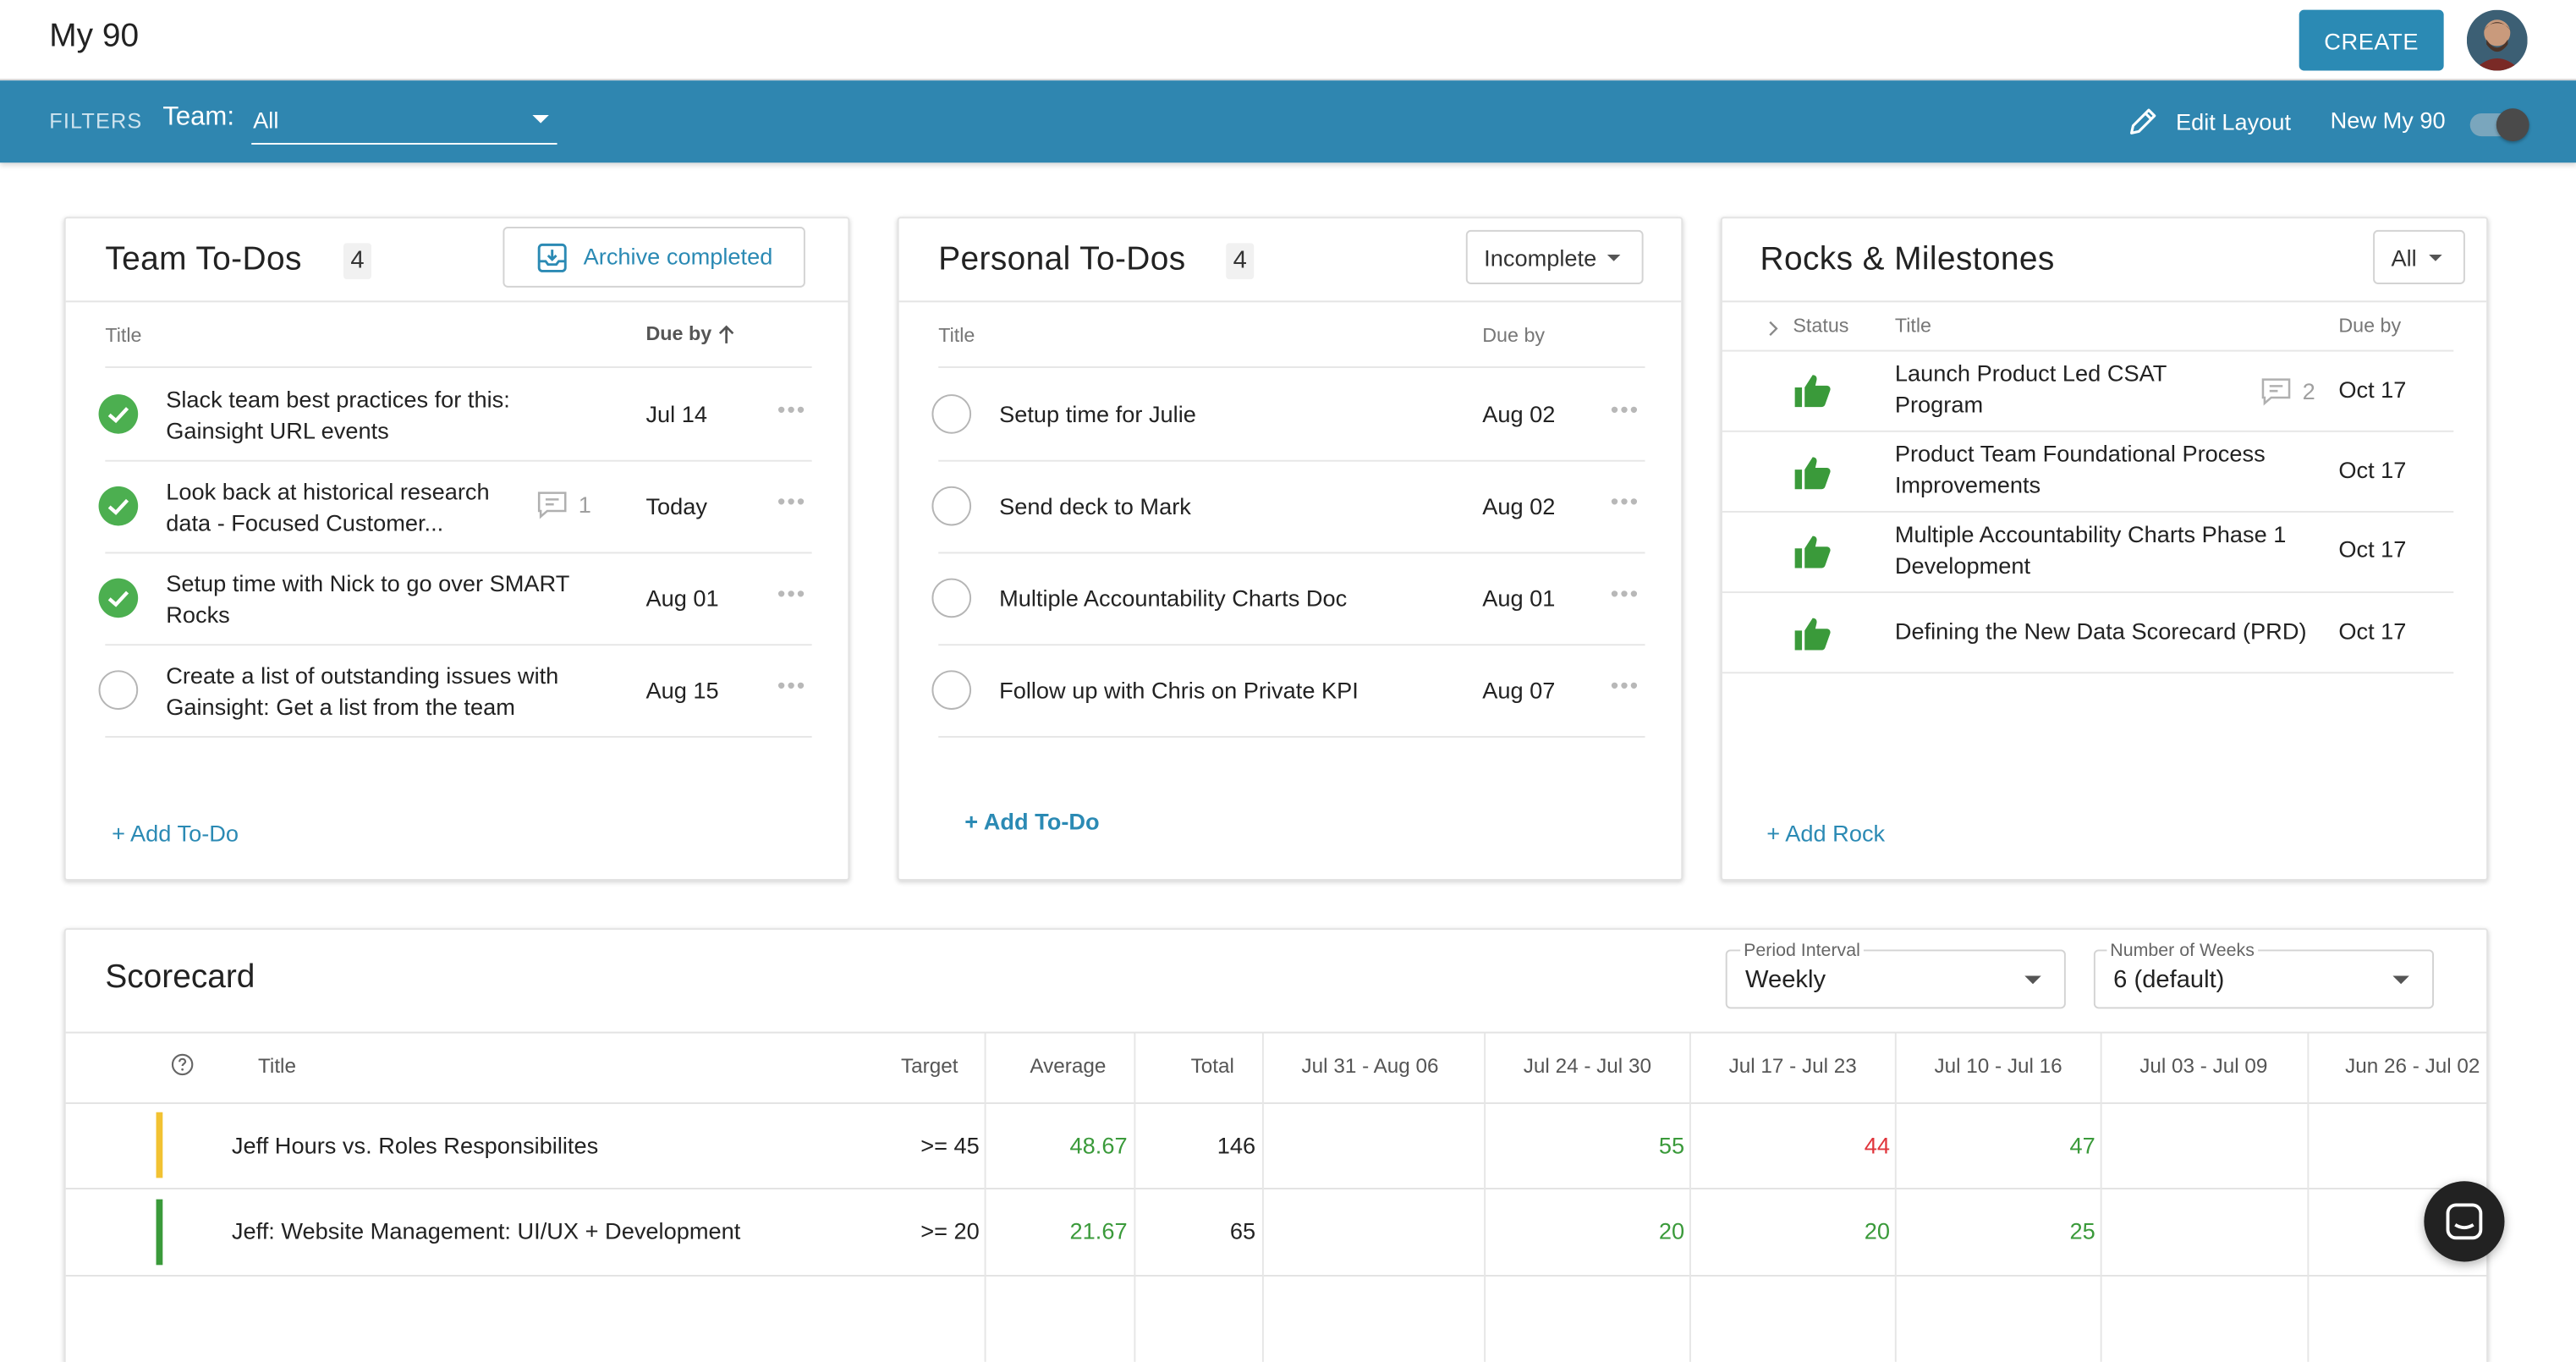 The image size is (2576, 1362). Describe the element at coordinates (357, 261) in the screenshot. I see `team-todos-count: 4` at that location.